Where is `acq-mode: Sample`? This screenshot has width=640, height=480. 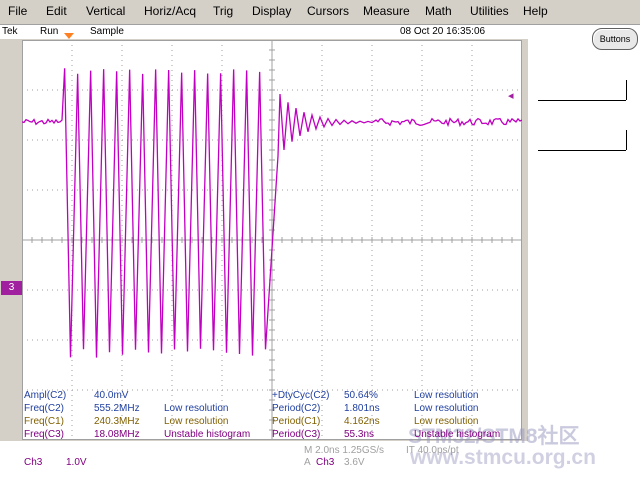
acq-mode: Sample is located at coordinates (107, 31).